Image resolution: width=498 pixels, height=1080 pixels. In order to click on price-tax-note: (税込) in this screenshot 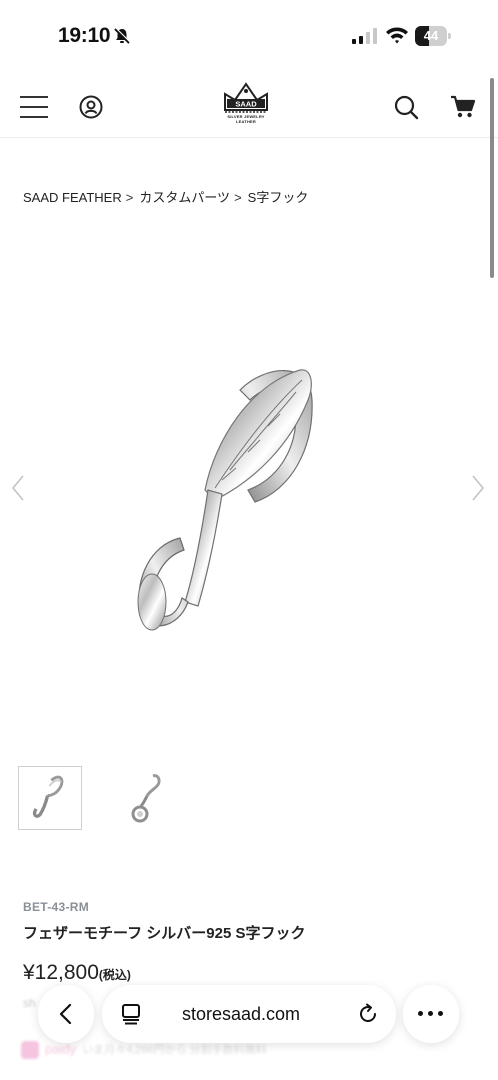, I will do `click(114, 975)`.